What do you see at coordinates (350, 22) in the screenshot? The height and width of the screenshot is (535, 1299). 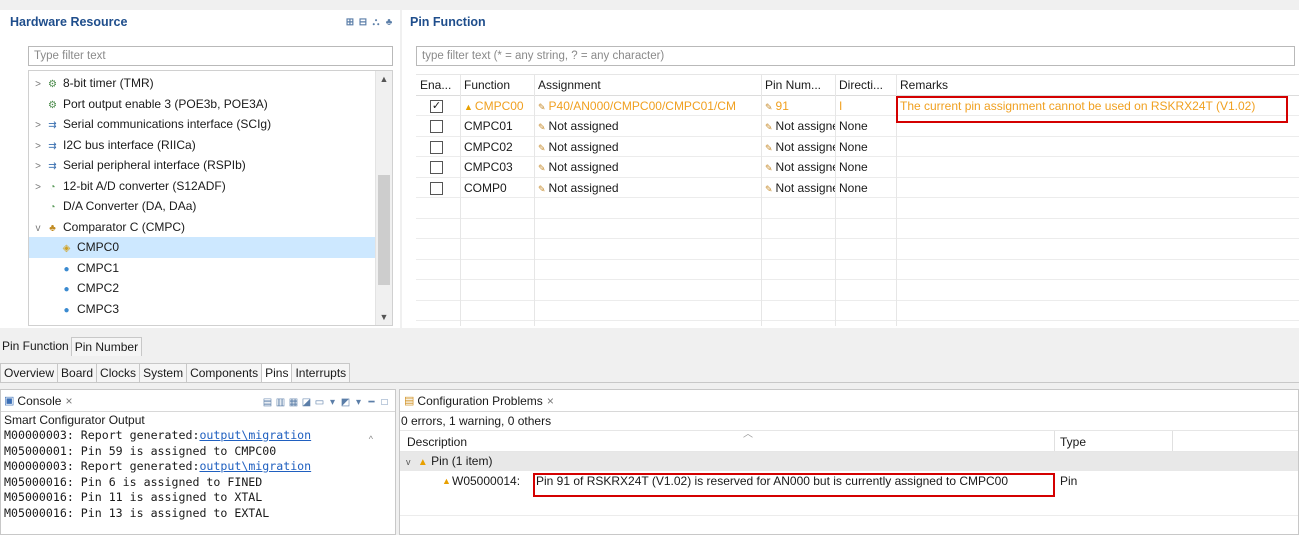 I see `expand-all-icon: ⊞` at bounding box center [350, 22].